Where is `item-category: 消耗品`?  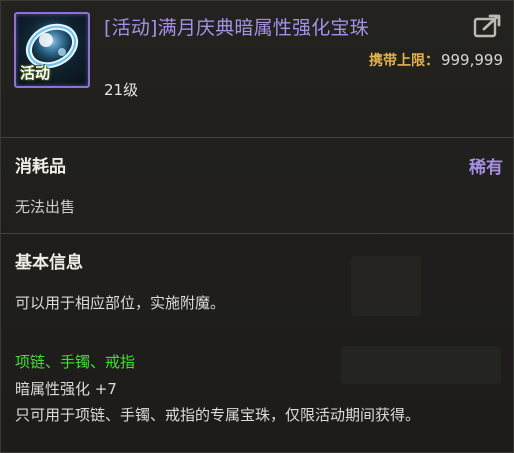
item-category: 消耗品 is located at coordinates (40, 167).